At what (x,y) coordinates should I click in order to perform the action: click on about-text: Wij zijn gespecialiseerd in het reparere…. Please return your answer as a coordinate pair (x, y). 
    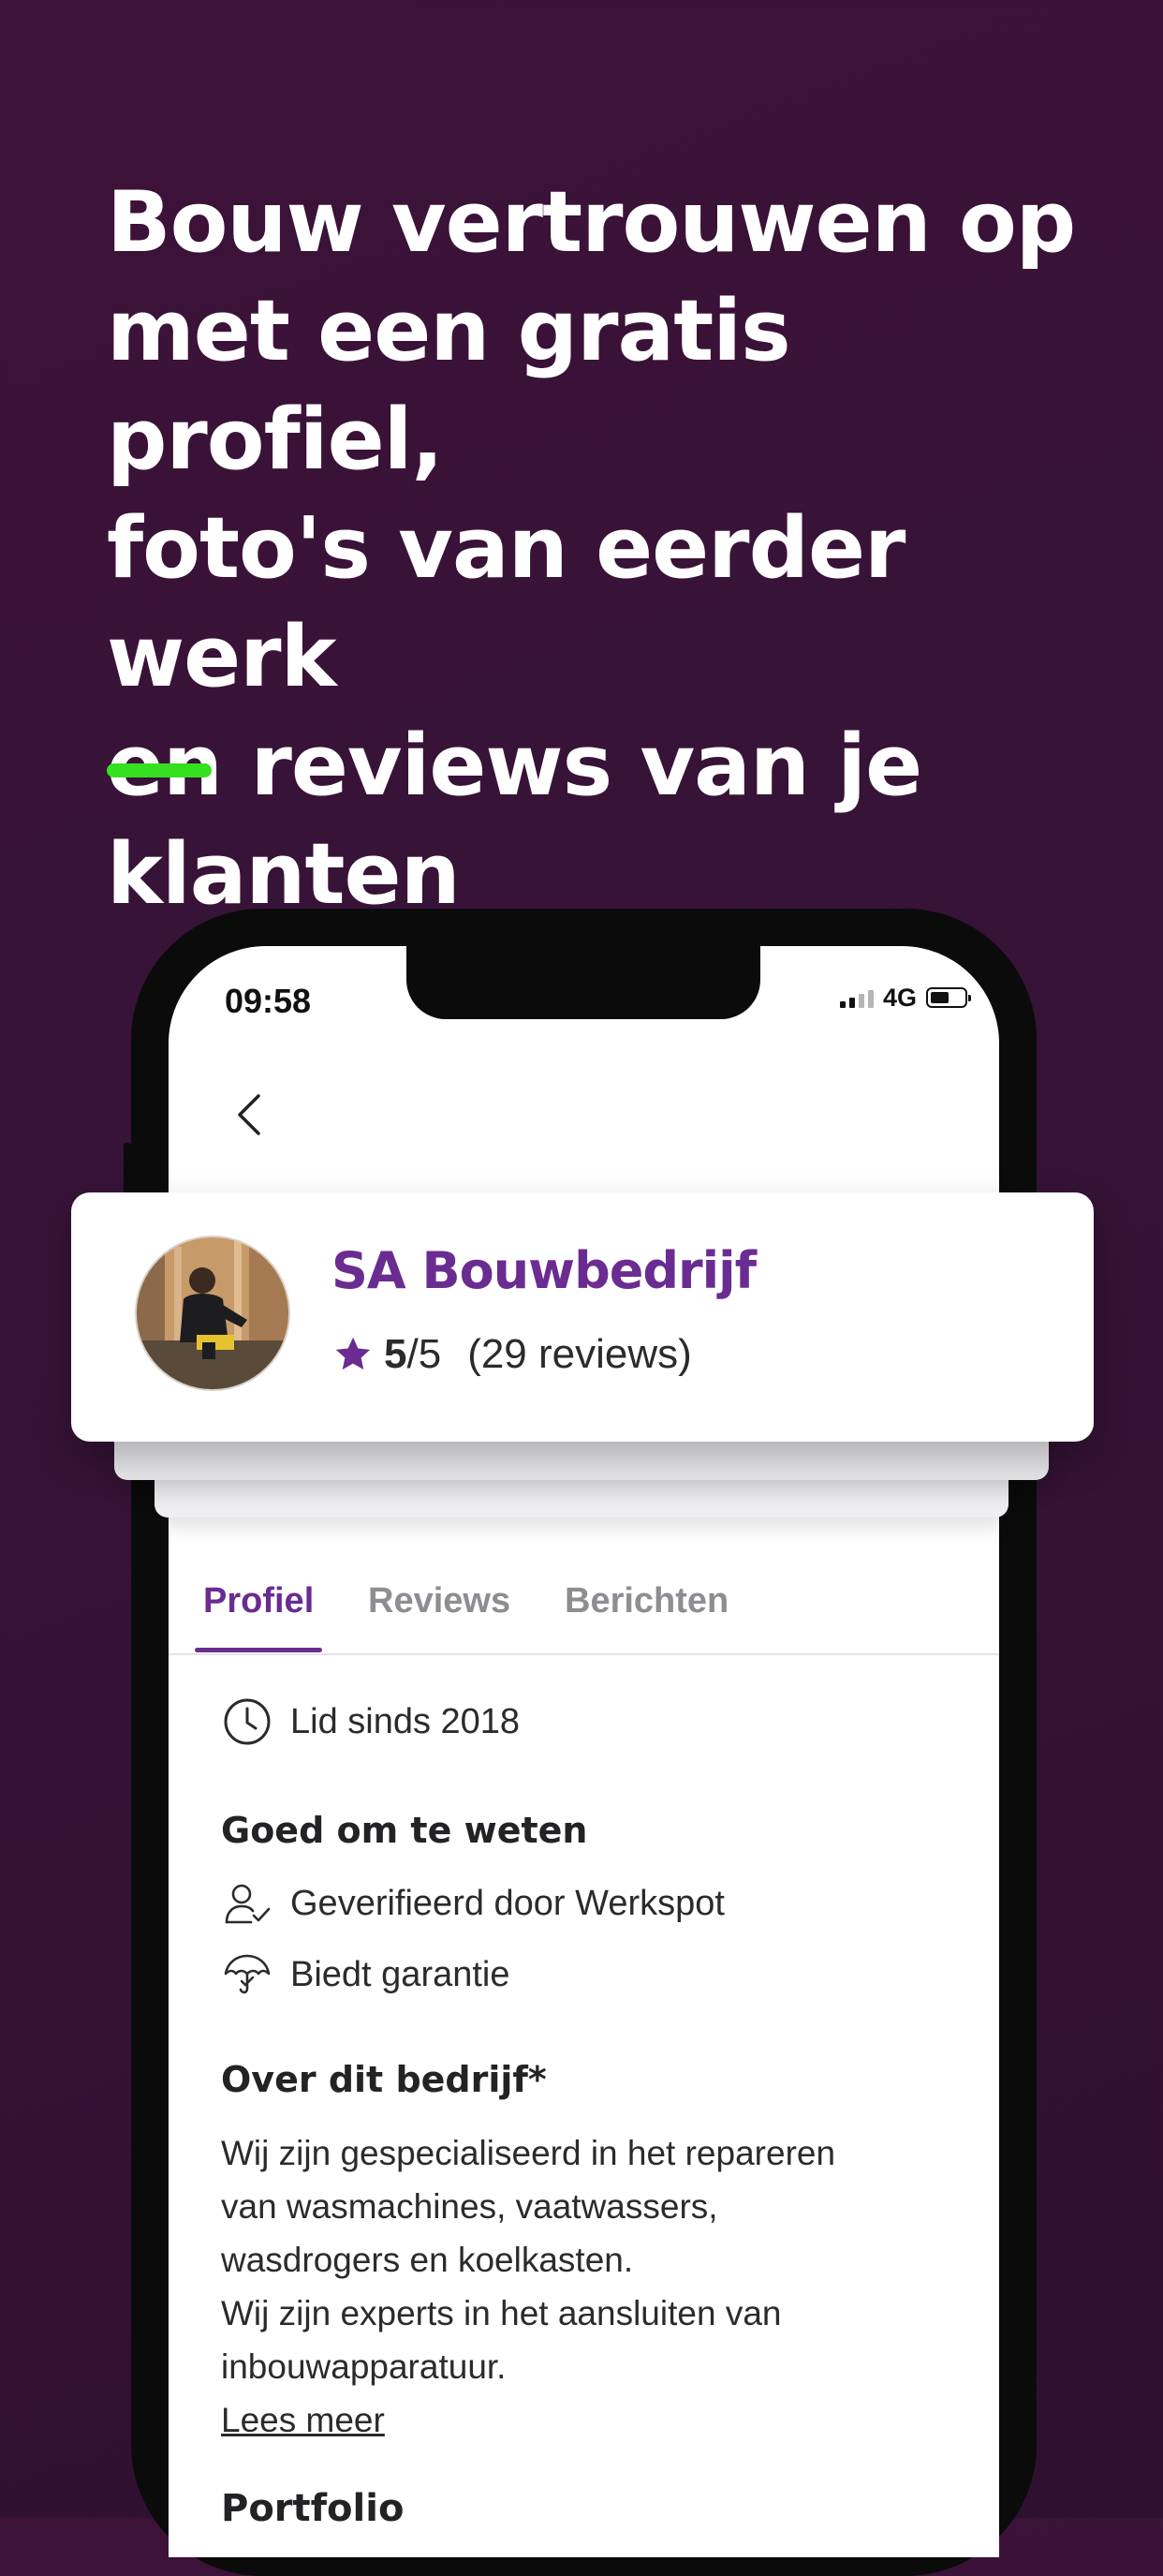
    Looking at the image, I should click on (577, 2286).